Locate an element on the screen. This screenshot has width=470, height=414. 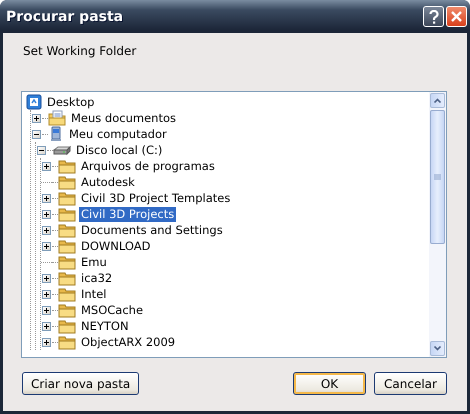
close-icon is located at coordinates (456, 16).